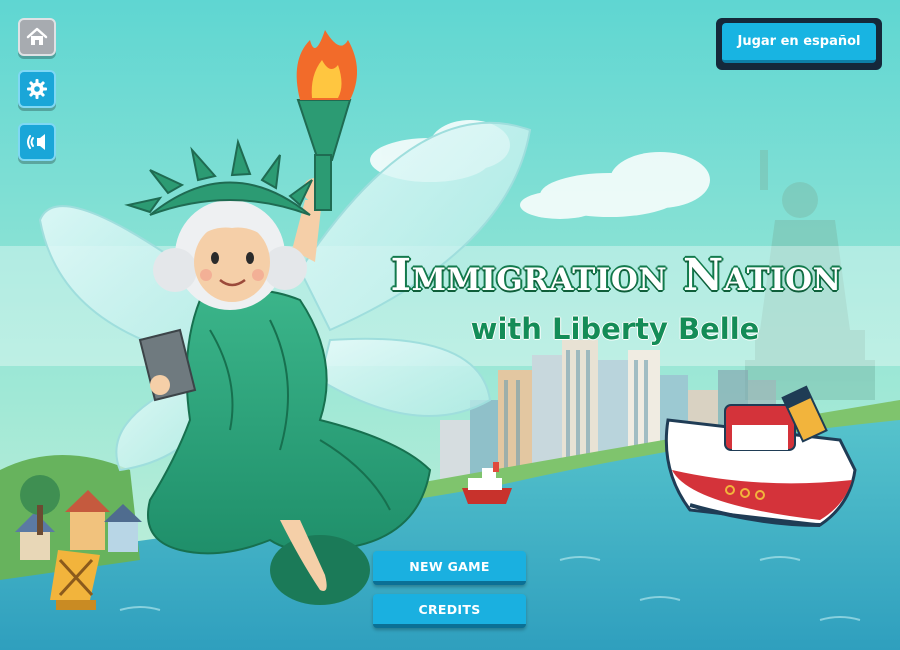 The width and height of the screenshot is (900, 650). I want to click on home-icon, so click(37, 36).